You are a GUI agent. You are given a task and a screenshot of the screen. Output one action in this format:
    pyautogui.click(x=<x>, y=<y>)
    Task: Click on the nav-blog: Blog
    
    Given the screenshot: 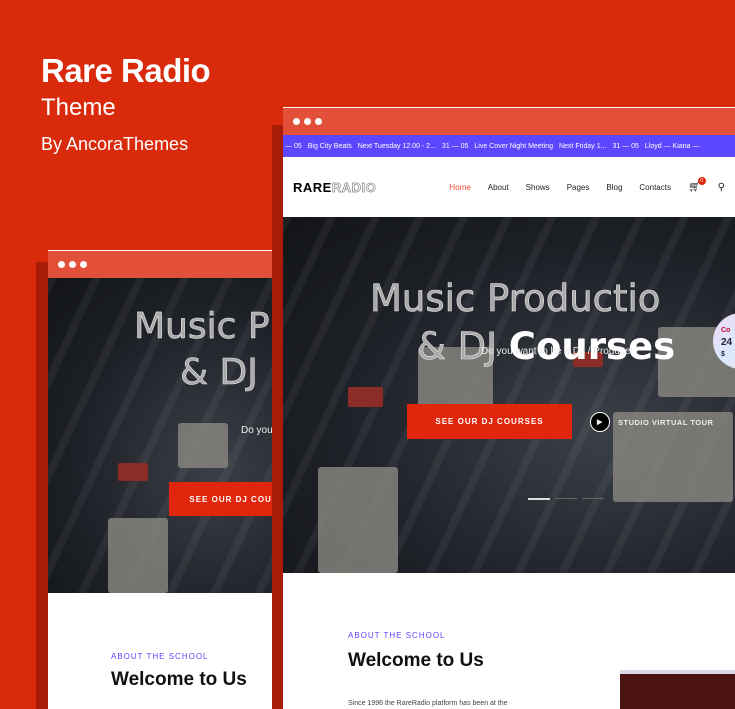 What is the action you would take?
    pyautogui.click(x=614, y=187)
    